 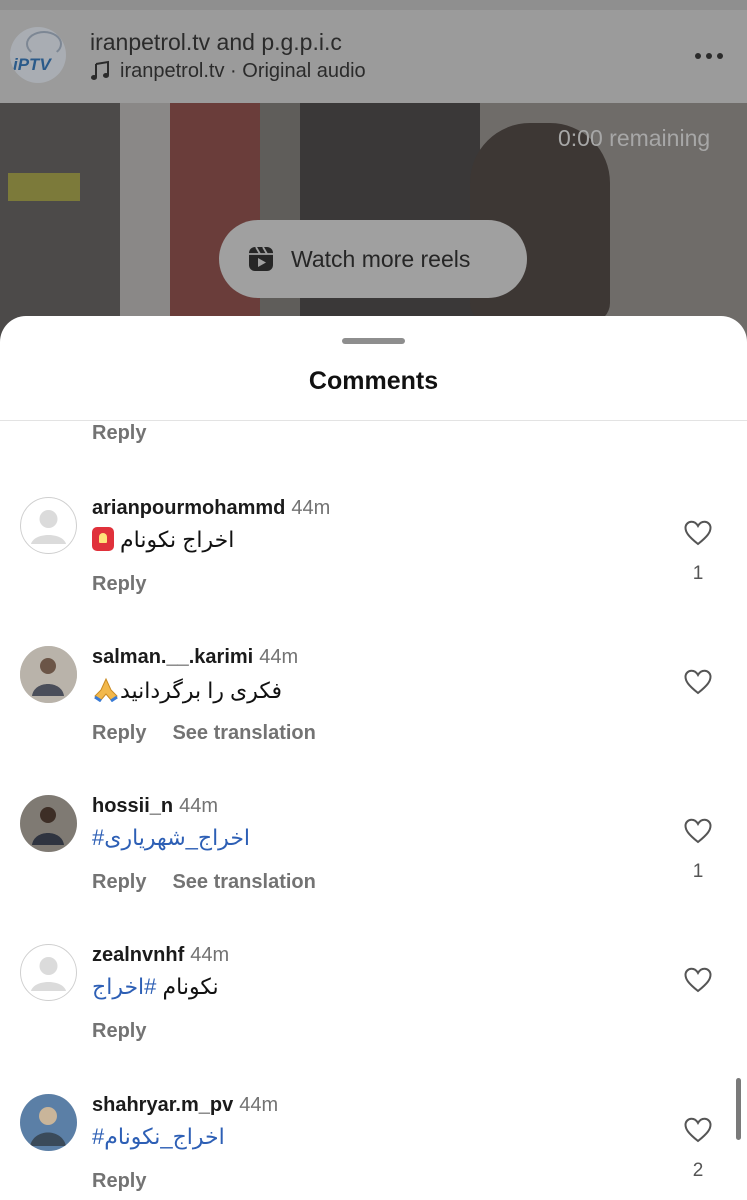 What do you see at coordinates (177, 539) in the screenshot?
I see `comment-body: اخراج نکونام` at bounding box center [177, 539].